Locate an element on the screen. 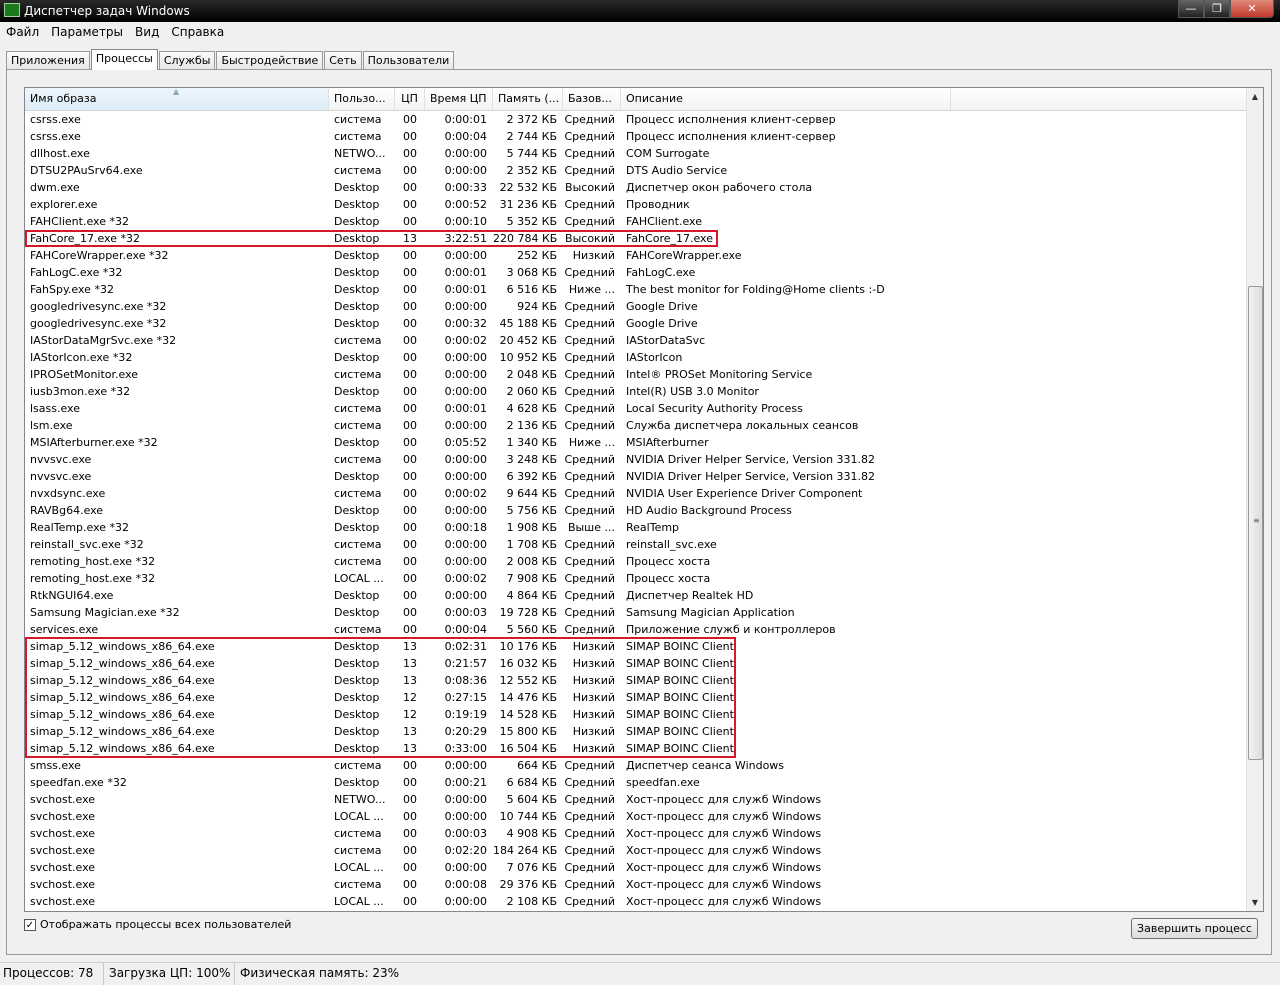 Image resolution: width=1280 pixels, height=985 pixels. maximize-button: ❐ is located at coordinates (1217, 9).